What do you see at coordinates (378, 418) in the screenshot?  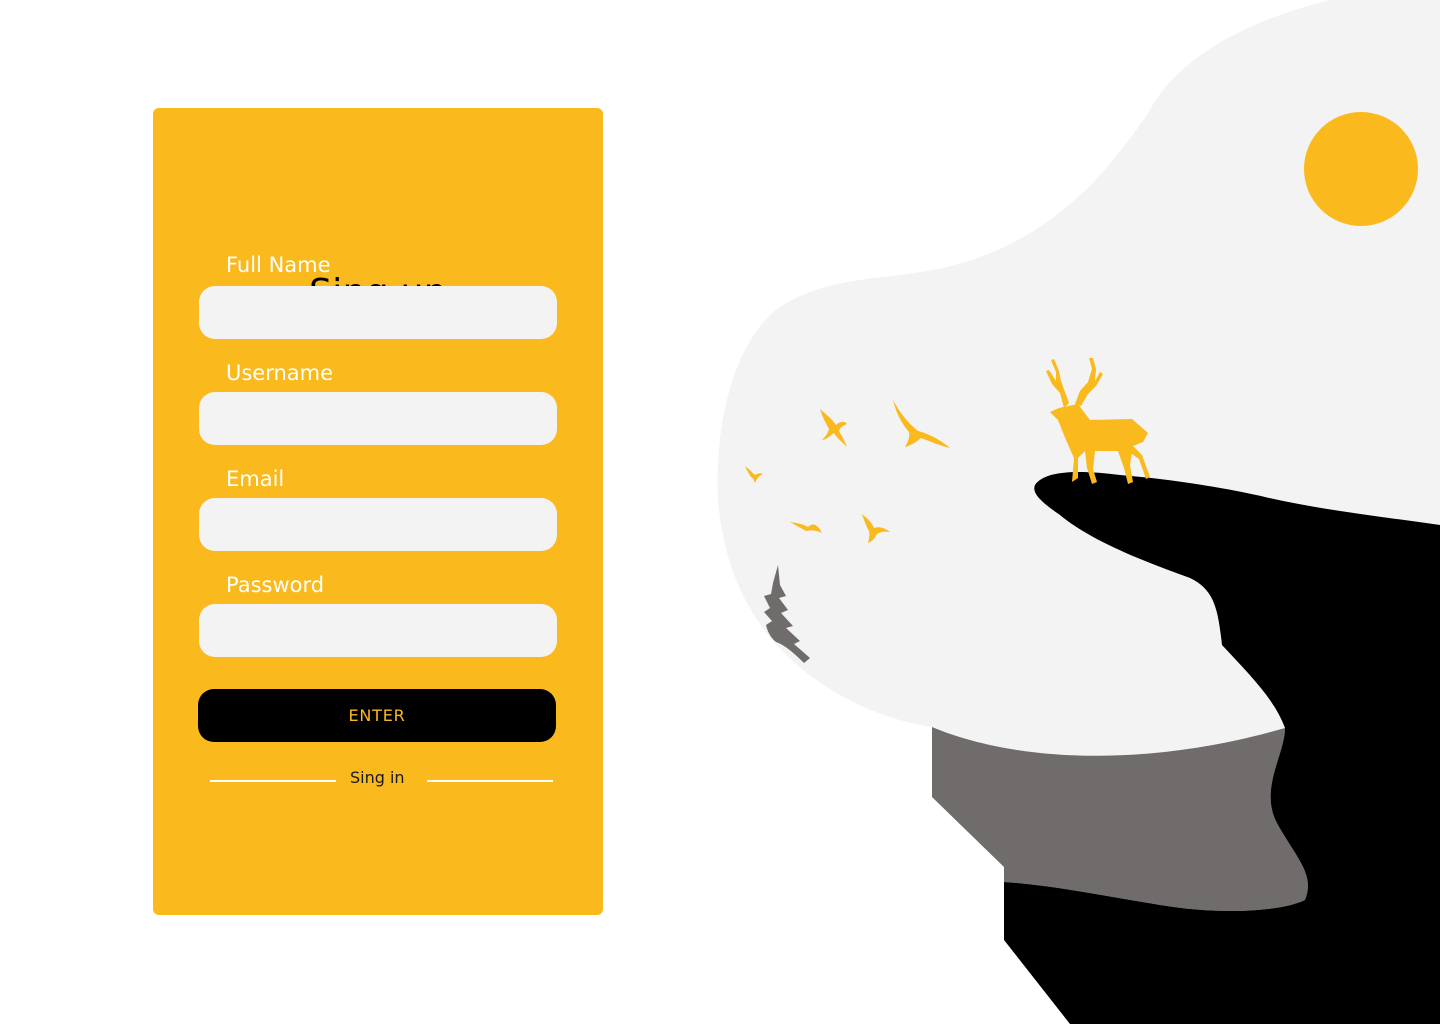 I see `username-field` at bounding box center [378, 418].